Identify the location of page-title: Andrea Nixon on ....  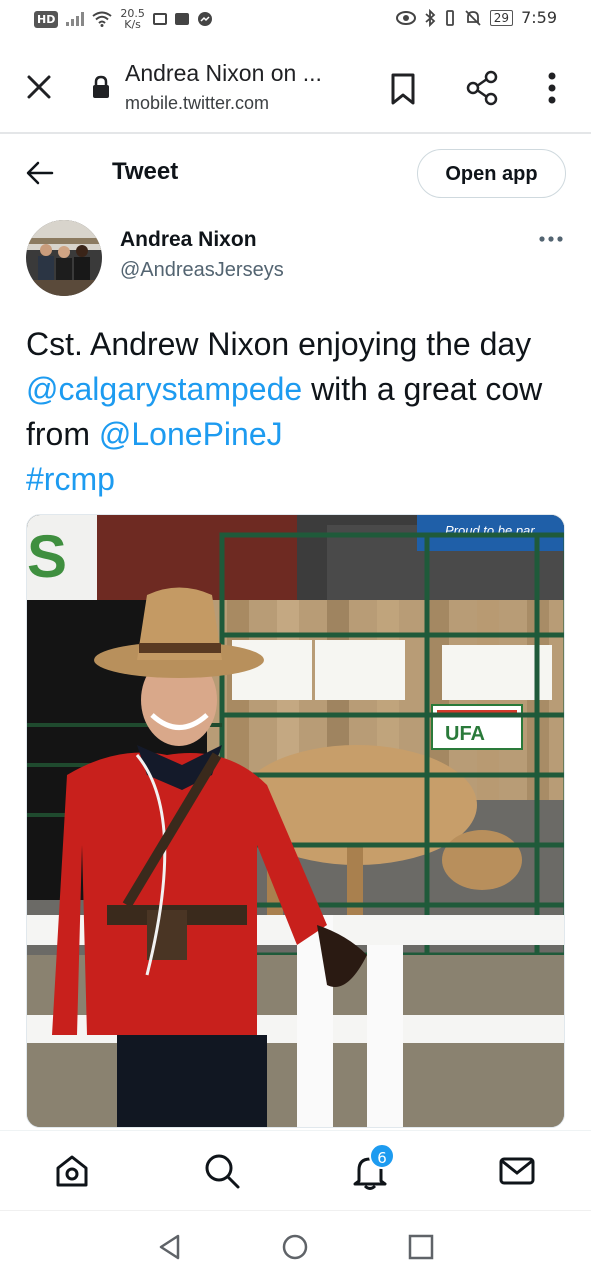
(223, 73).